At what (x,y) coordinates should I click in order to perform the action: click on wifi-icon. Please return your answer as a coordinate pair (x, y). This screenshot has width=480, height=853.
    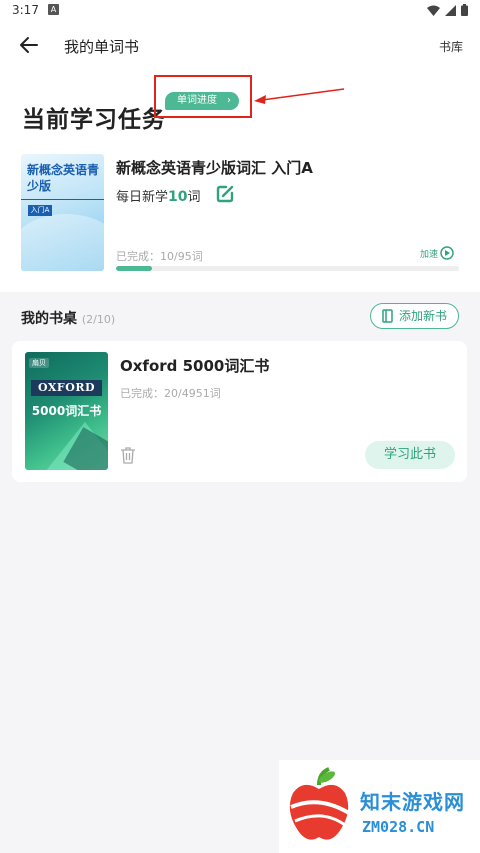
    Looking at the image, I should click on (433, 10).